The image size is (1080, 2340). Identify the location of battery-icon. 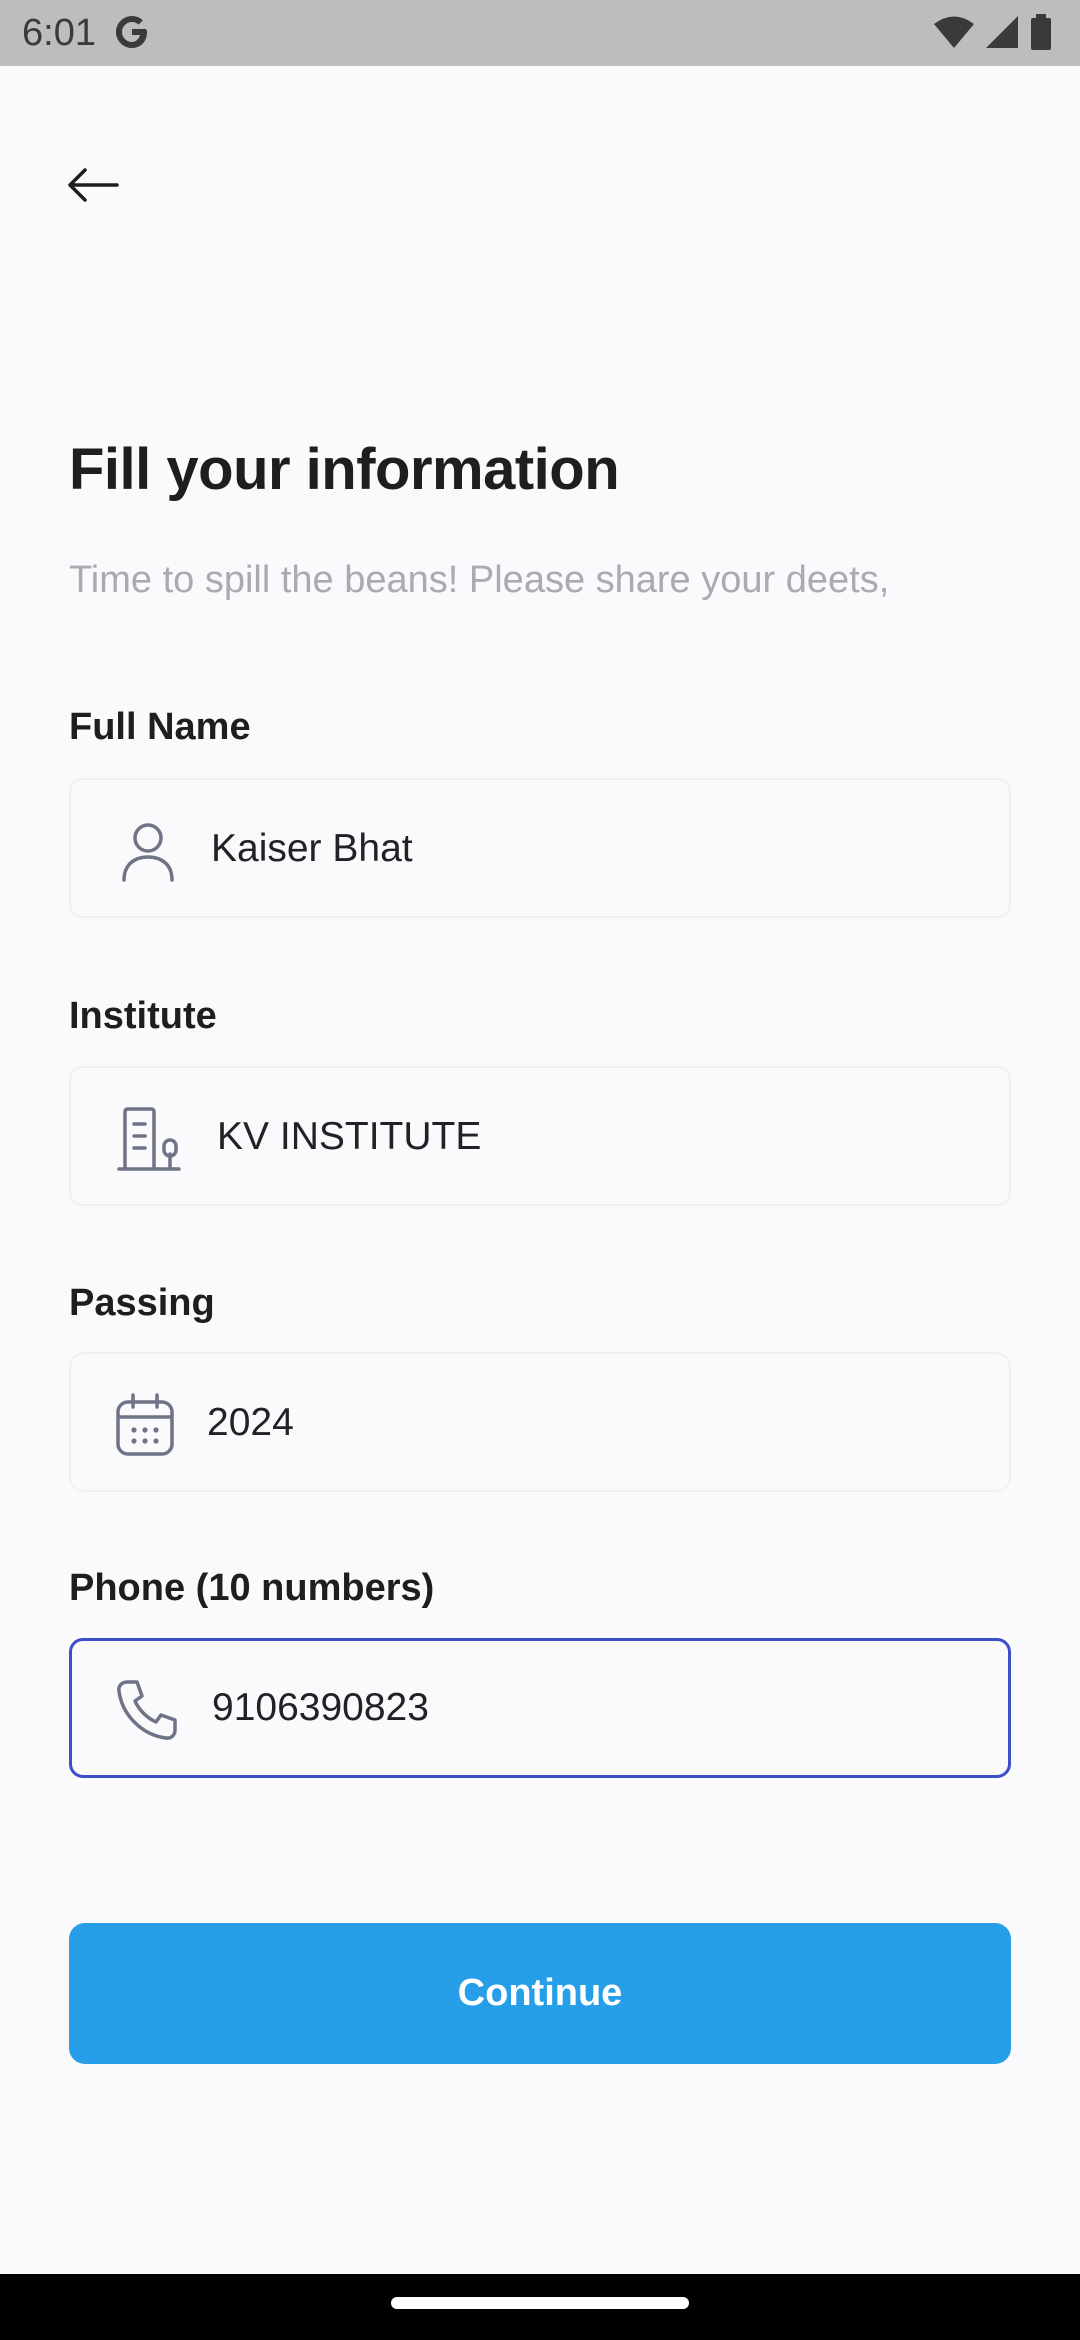
(1041, 32).